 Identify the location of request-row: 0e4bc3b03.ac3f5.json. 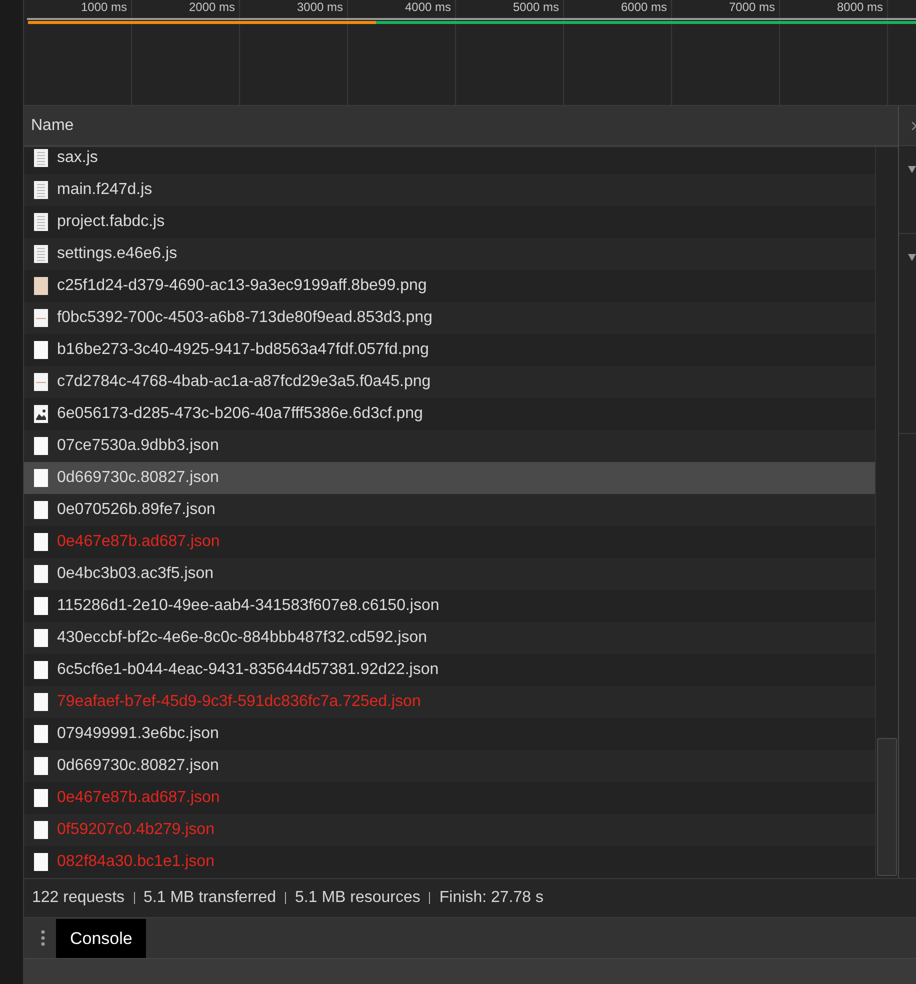
(449, 574).